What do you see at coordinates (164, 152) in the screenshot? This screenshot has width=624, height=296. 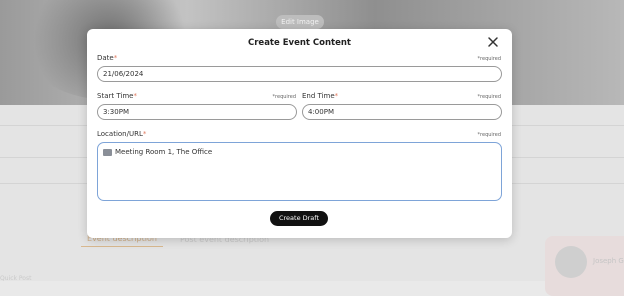 I see `location-value: Meeting Room 1, The Office` at bounding box center [164, 152].